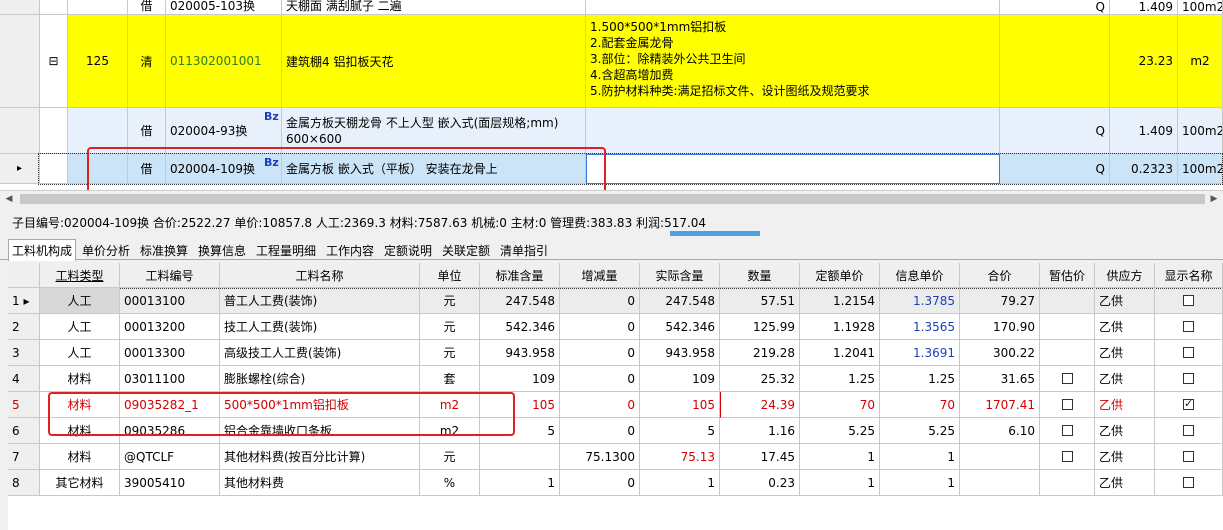  What do you see at coordinates (612, 199) in the screenshot?
I see `scroll-thumb` at bounding box center [612, 199].